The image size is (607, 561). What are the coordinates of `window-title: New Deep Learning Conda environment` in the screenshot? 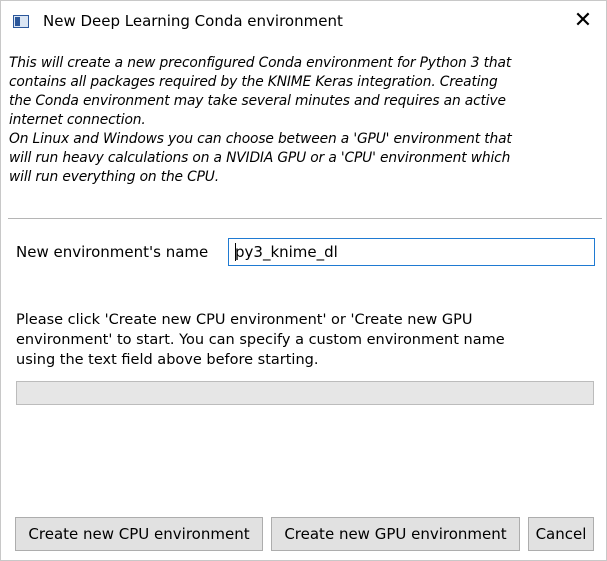 It's located at (193, 21).